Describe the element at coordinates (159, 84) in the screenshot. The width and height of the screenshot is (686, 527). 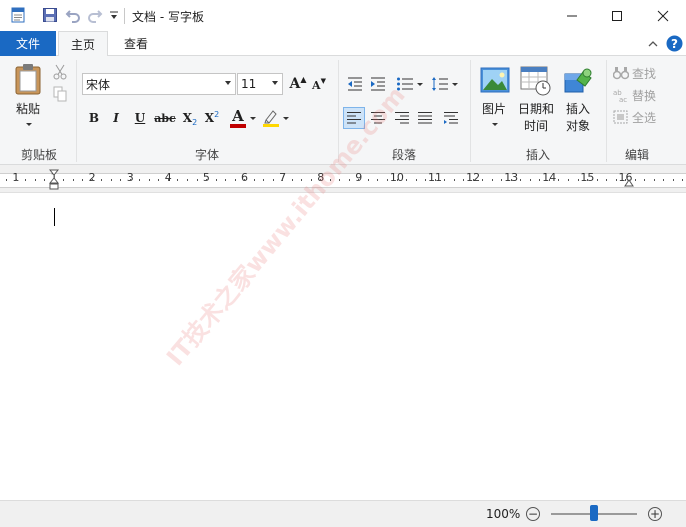
I see `font-family-select: 宋体` at that location.